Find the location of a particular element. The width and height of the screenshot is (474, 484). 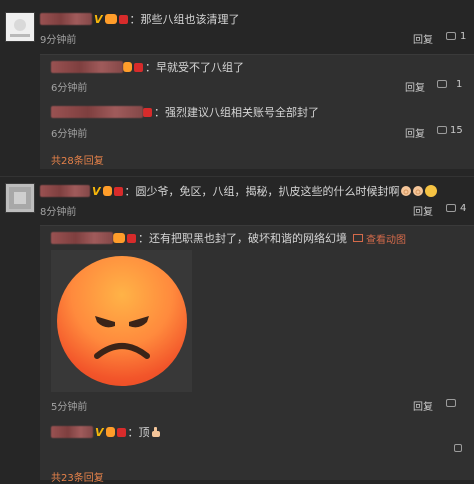

comment-time: 9分钟前 is located at coordinates (58, 40).